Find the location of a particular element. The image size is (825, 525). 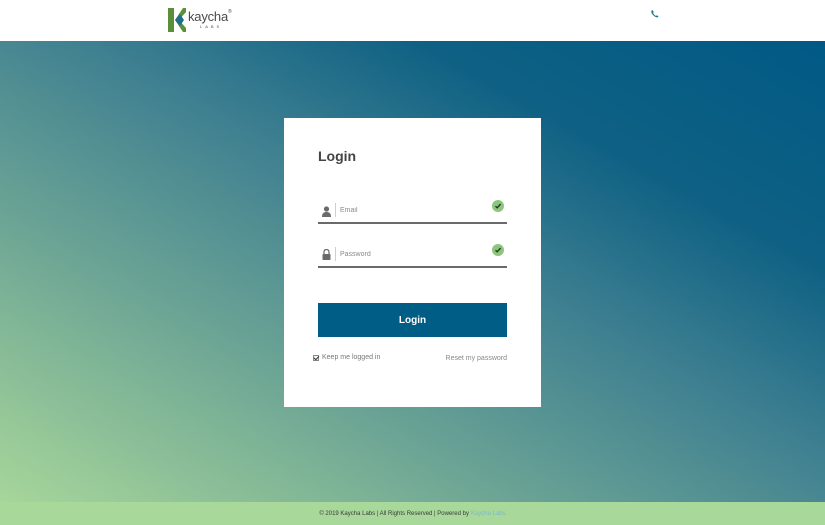

logo-word: kaycha® is located at coordinates (210, 16).